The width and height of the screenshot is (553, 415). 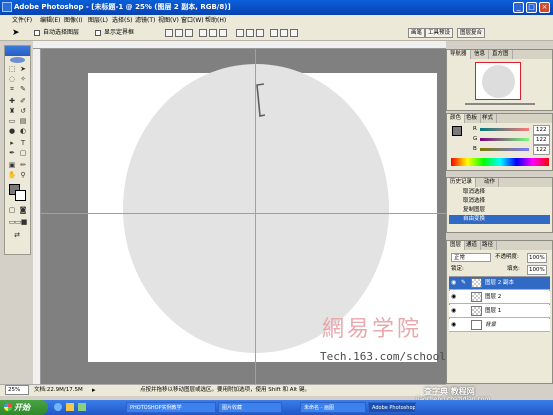 What do you see at coordinates (504, 149) in the screenshot?
I see `channel-b-slider` at bounding box center [504, 149].